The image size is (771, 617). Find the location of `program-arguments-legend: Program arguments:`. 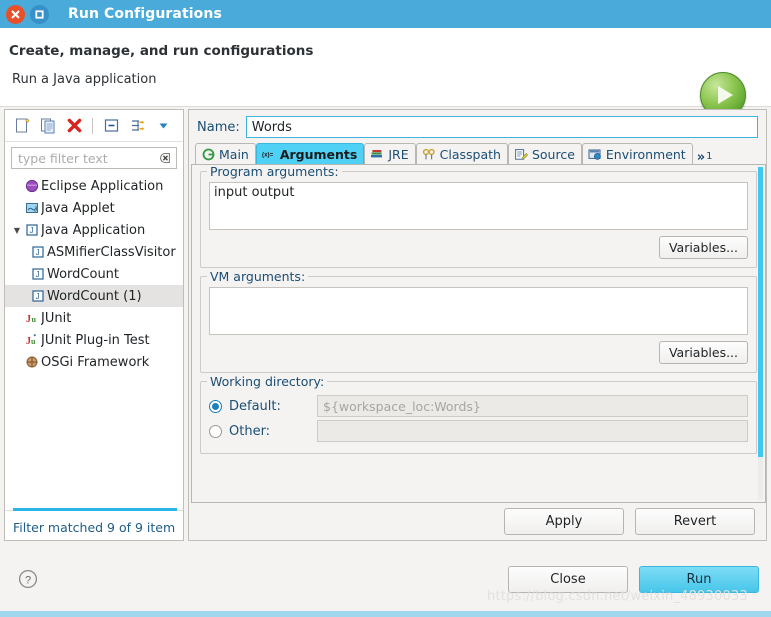

program-arguments-legend: Program arguments: is located at coordinates (274, 172).